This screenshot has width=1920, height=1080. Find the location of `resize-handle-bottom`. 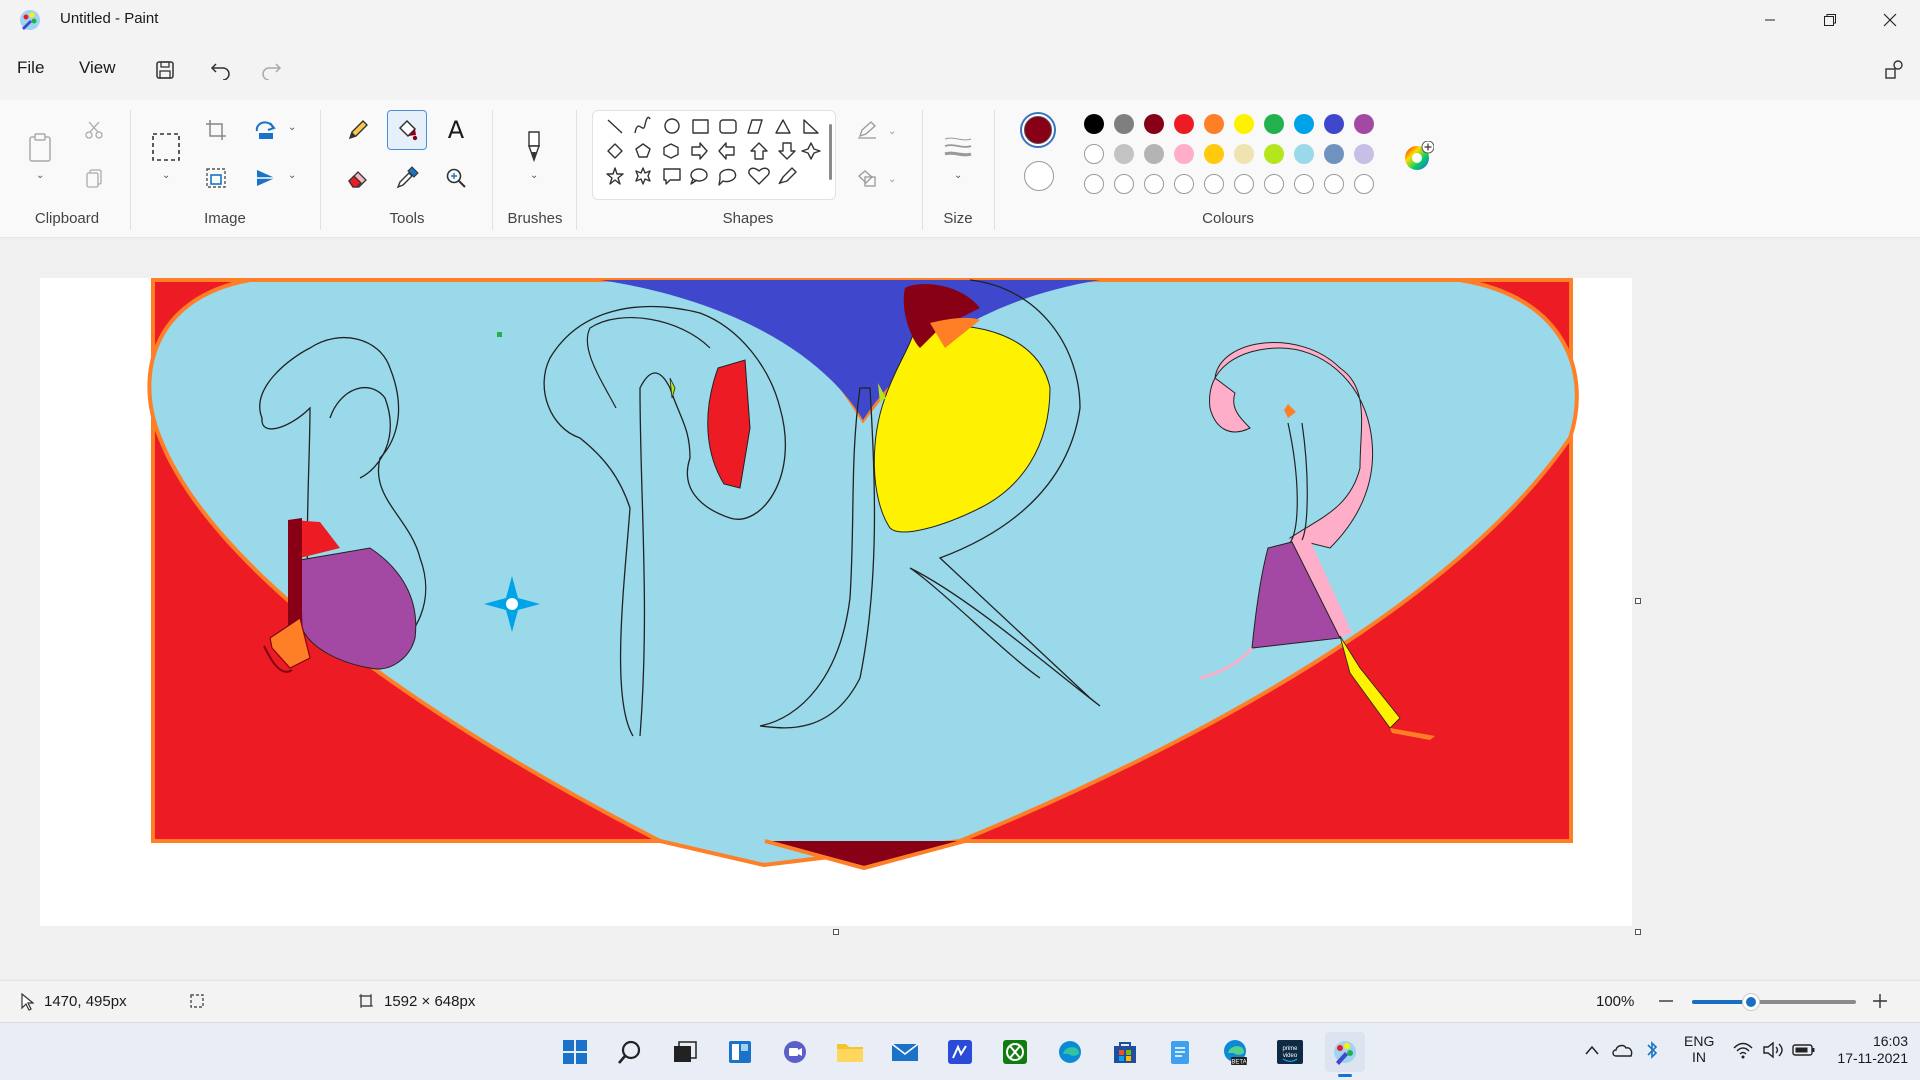

resize-handle-bottom is located at coordinates (836, 932).